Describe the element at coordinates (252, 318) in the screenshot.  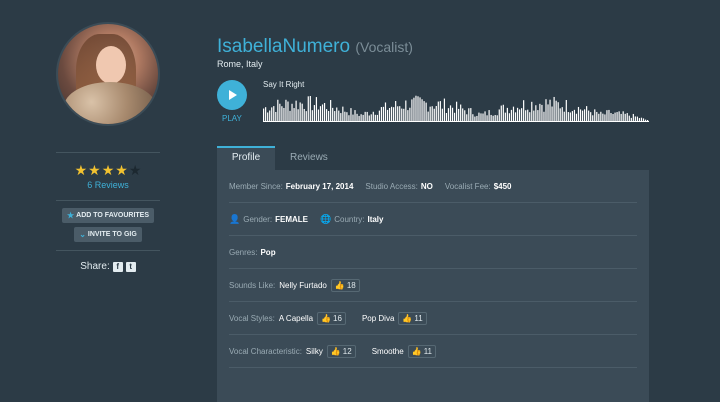
I see `vocal-styles-label: Vocal Styles:` at that location.